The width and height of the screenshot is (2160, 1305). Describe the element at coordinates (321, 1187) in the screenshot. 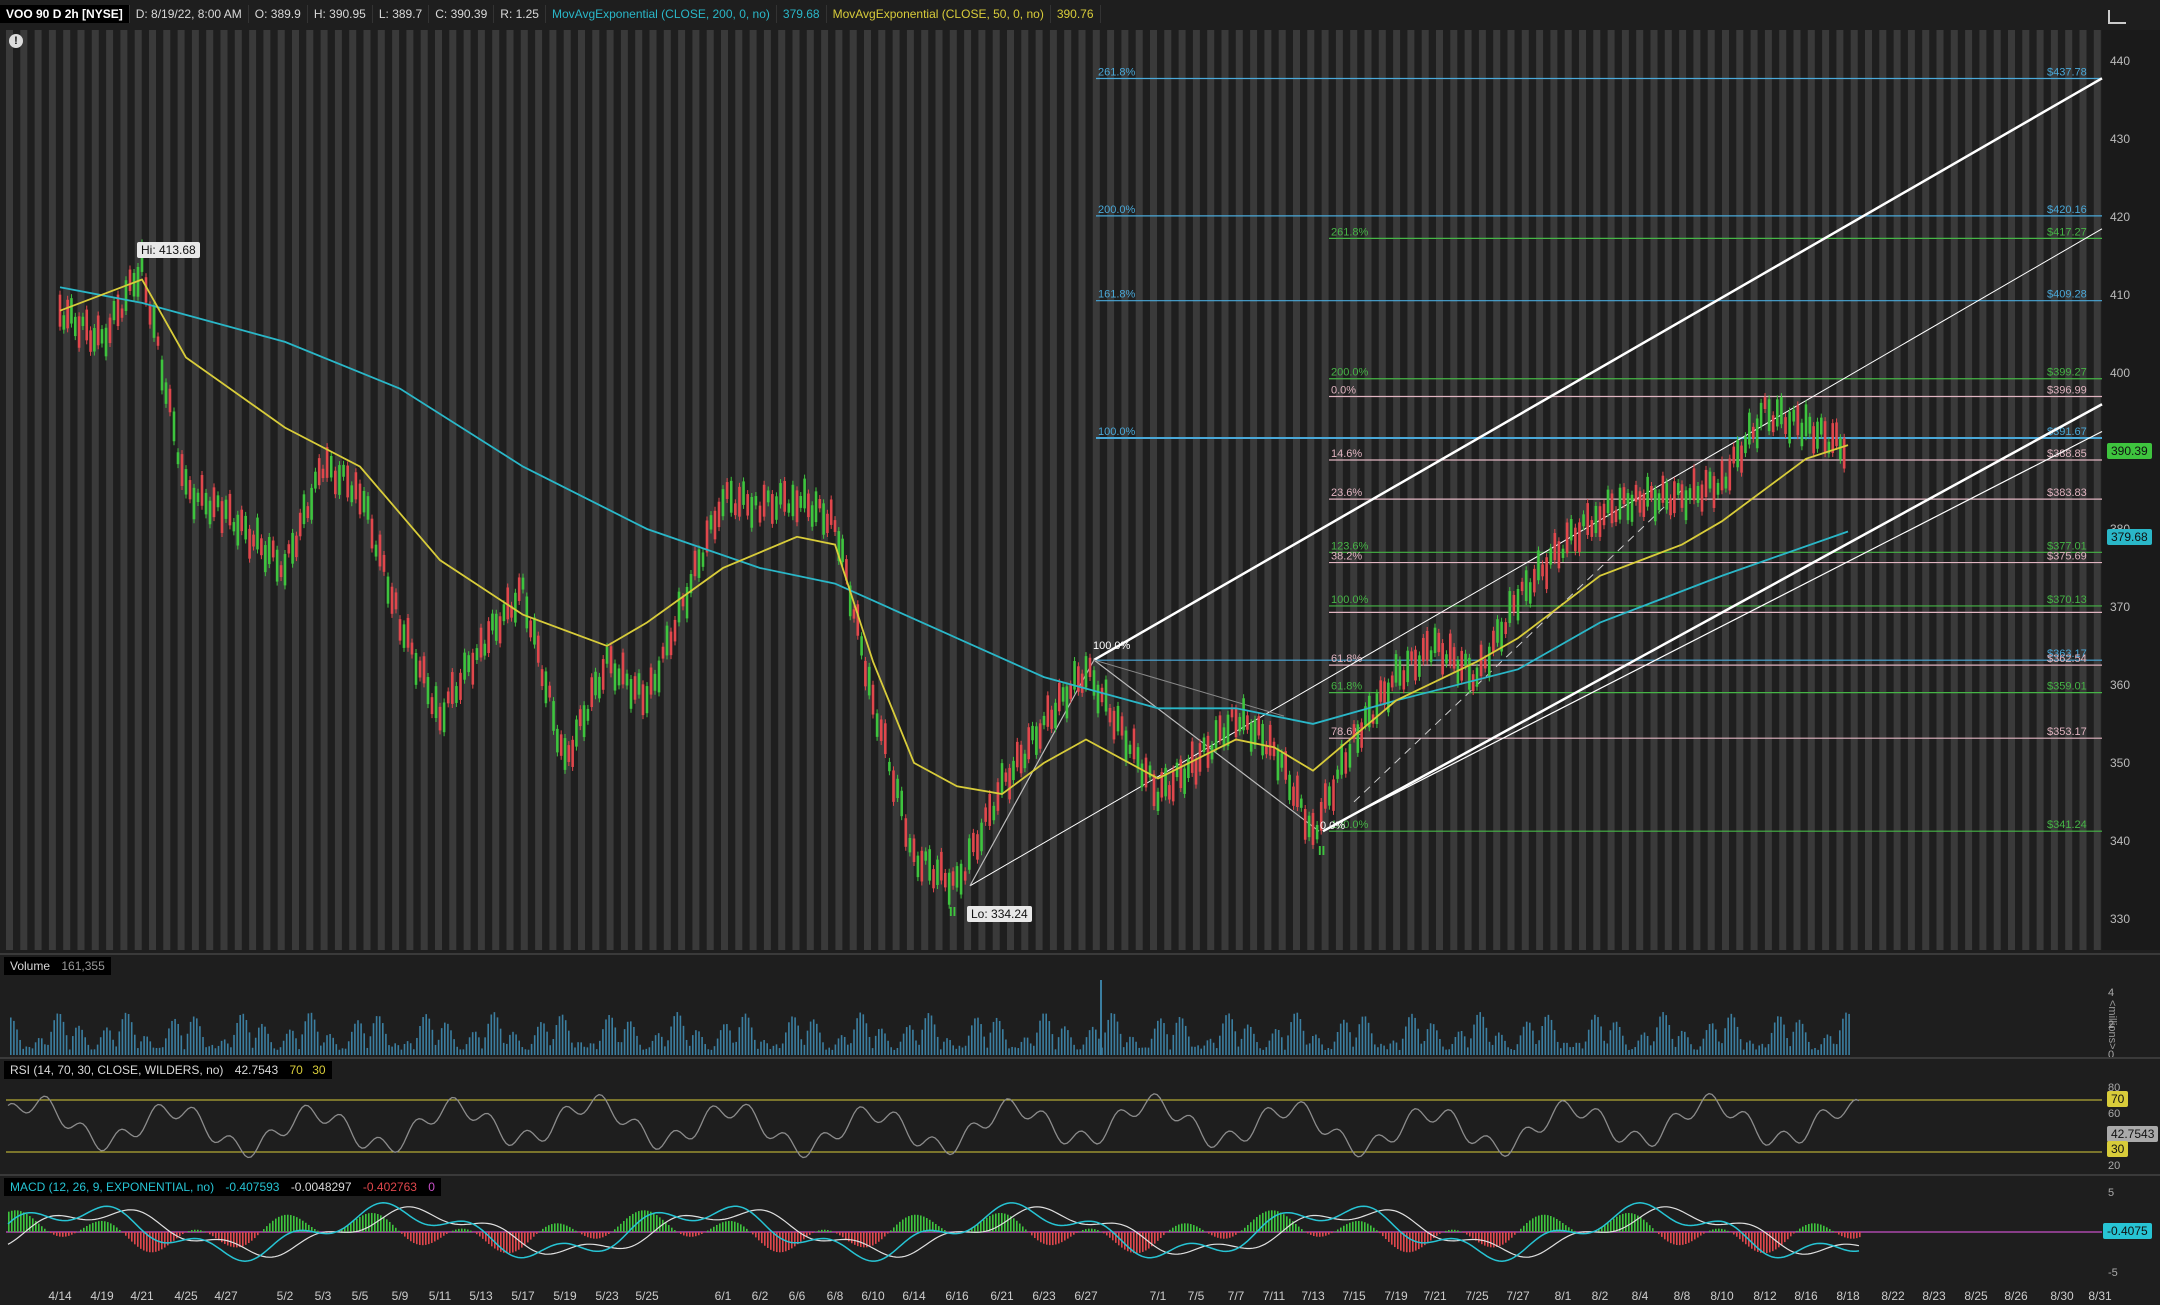

I see `macd-avg-value: -0.0048297` at that location.